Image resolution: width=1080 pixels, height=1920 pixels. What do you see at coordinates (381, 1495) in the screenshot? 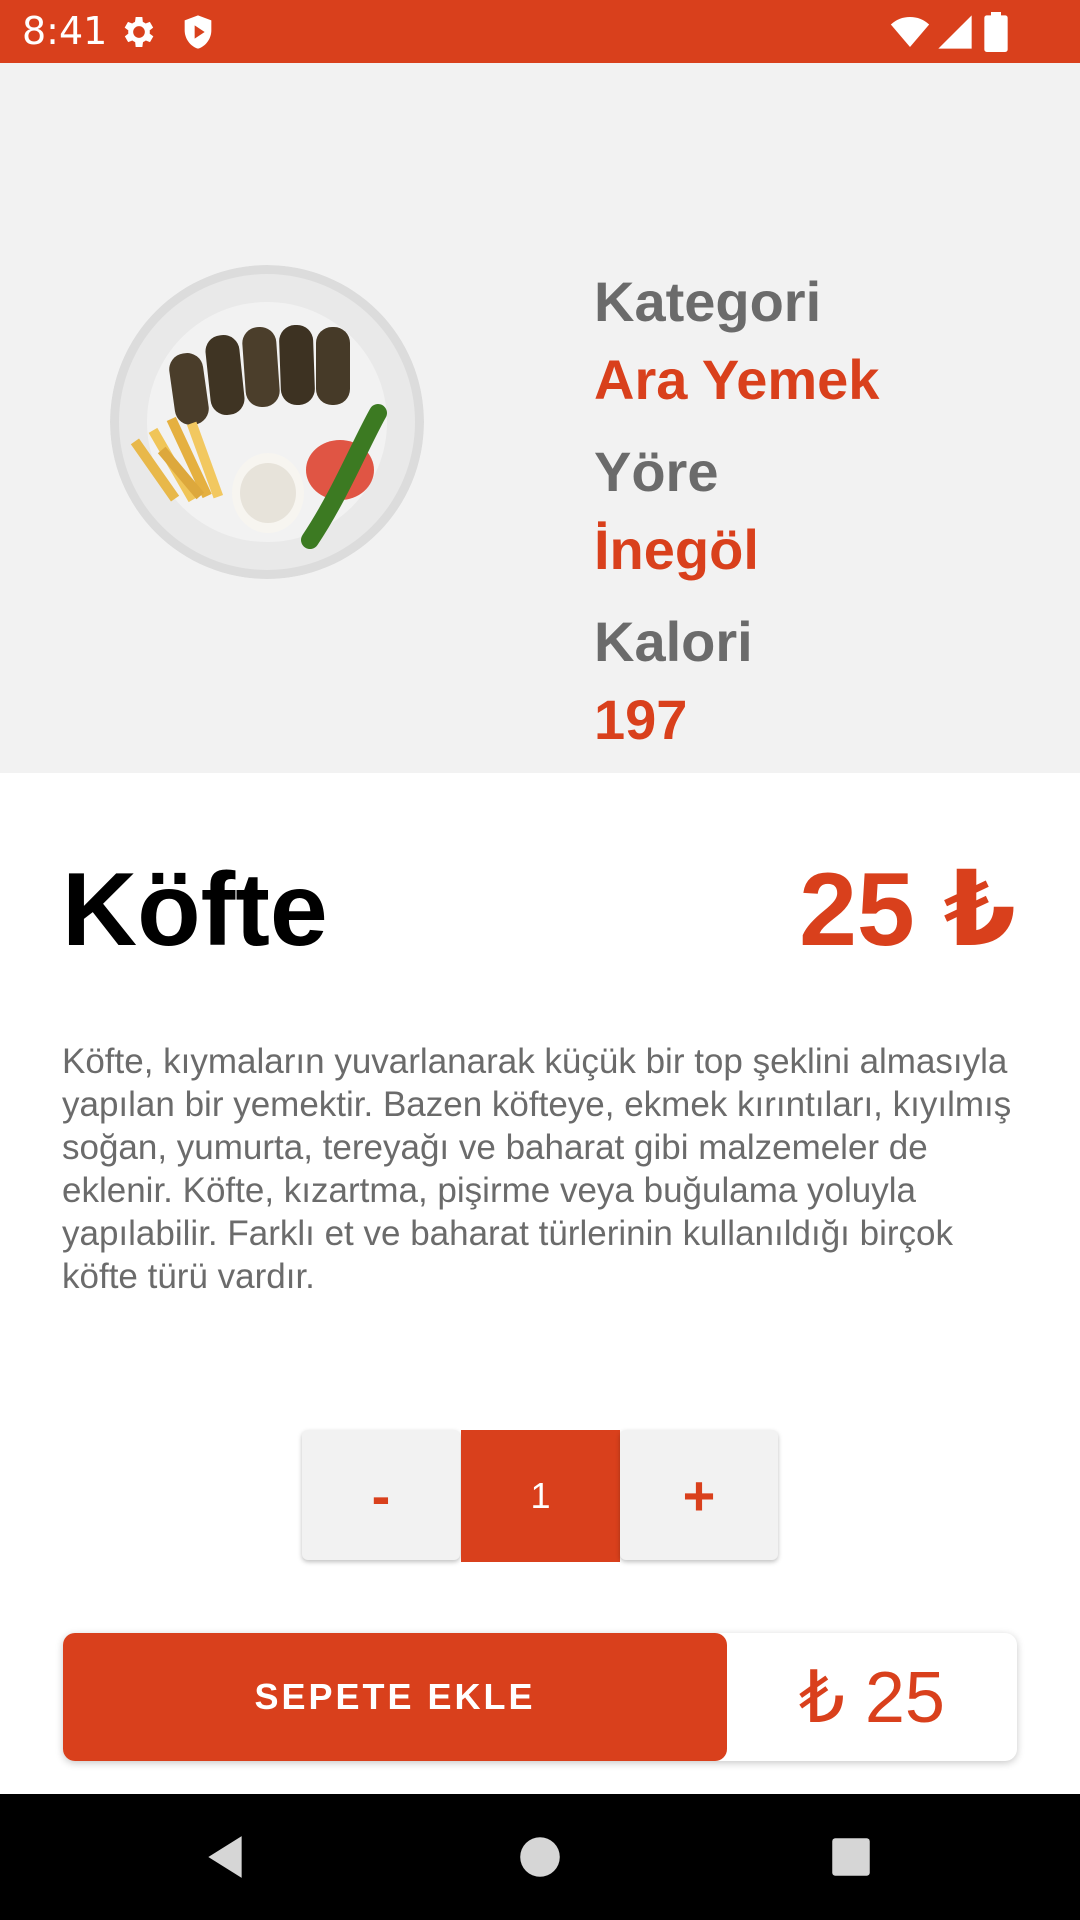
I see `decrease-quantity-button: -` at bounding box center [381, 1495].